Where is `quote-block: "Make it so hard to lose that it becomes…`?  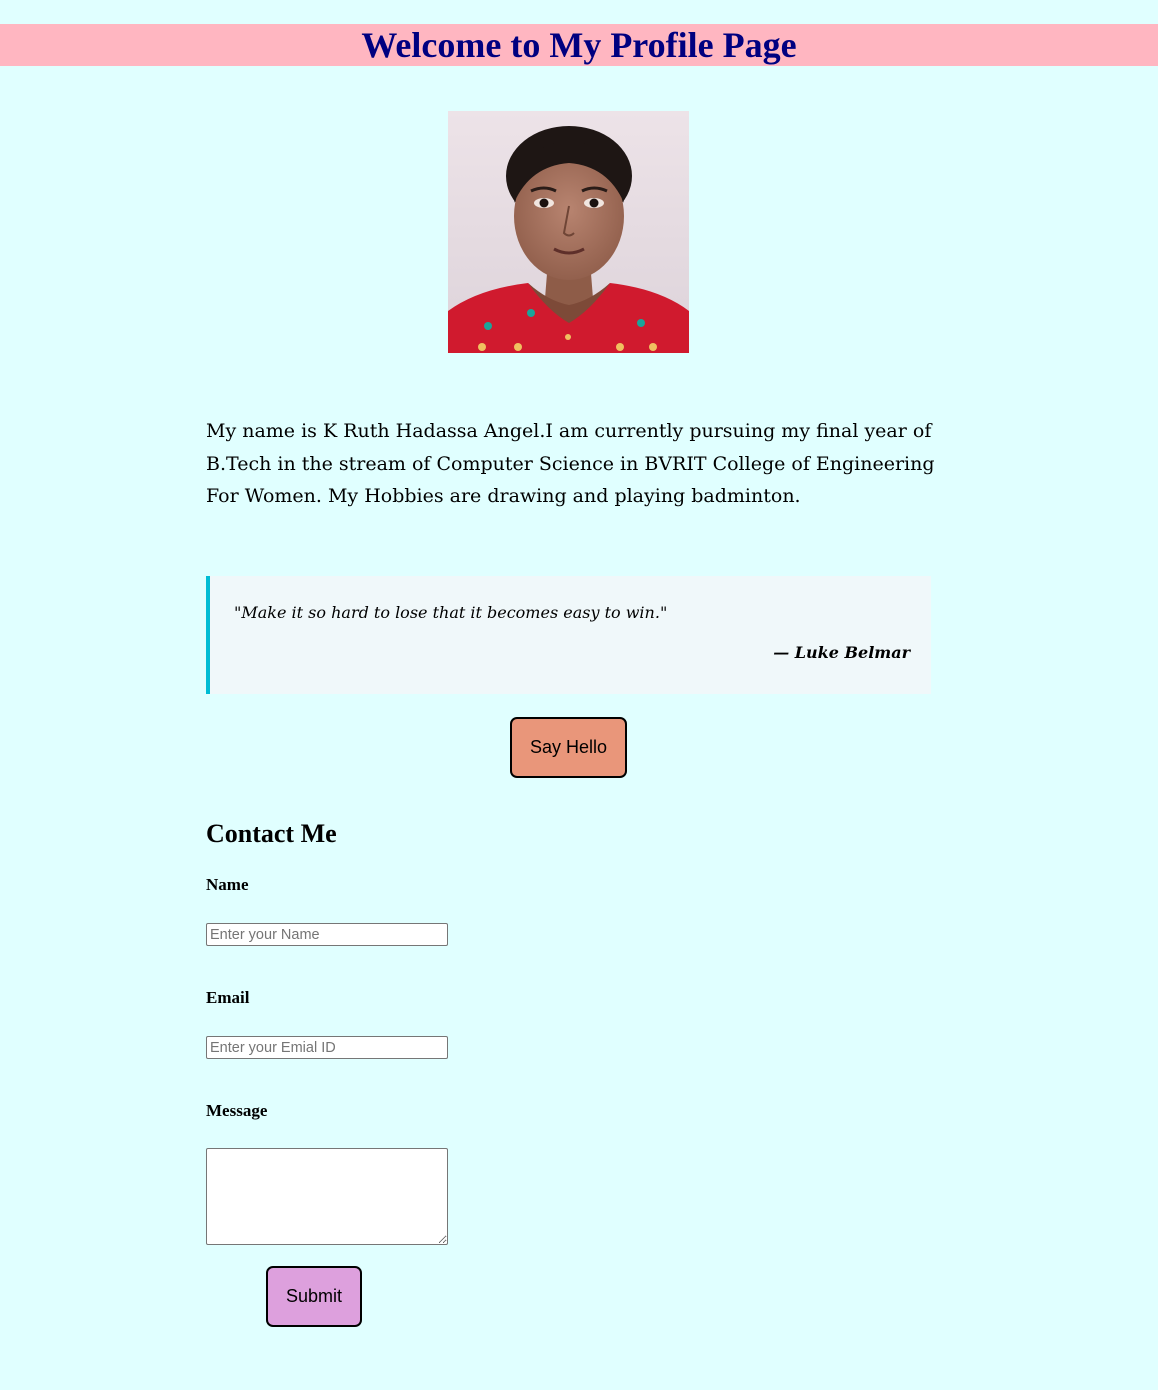 quote-block: "Make it so hard to lose that it becomes… is located at coordinates (568, 635).